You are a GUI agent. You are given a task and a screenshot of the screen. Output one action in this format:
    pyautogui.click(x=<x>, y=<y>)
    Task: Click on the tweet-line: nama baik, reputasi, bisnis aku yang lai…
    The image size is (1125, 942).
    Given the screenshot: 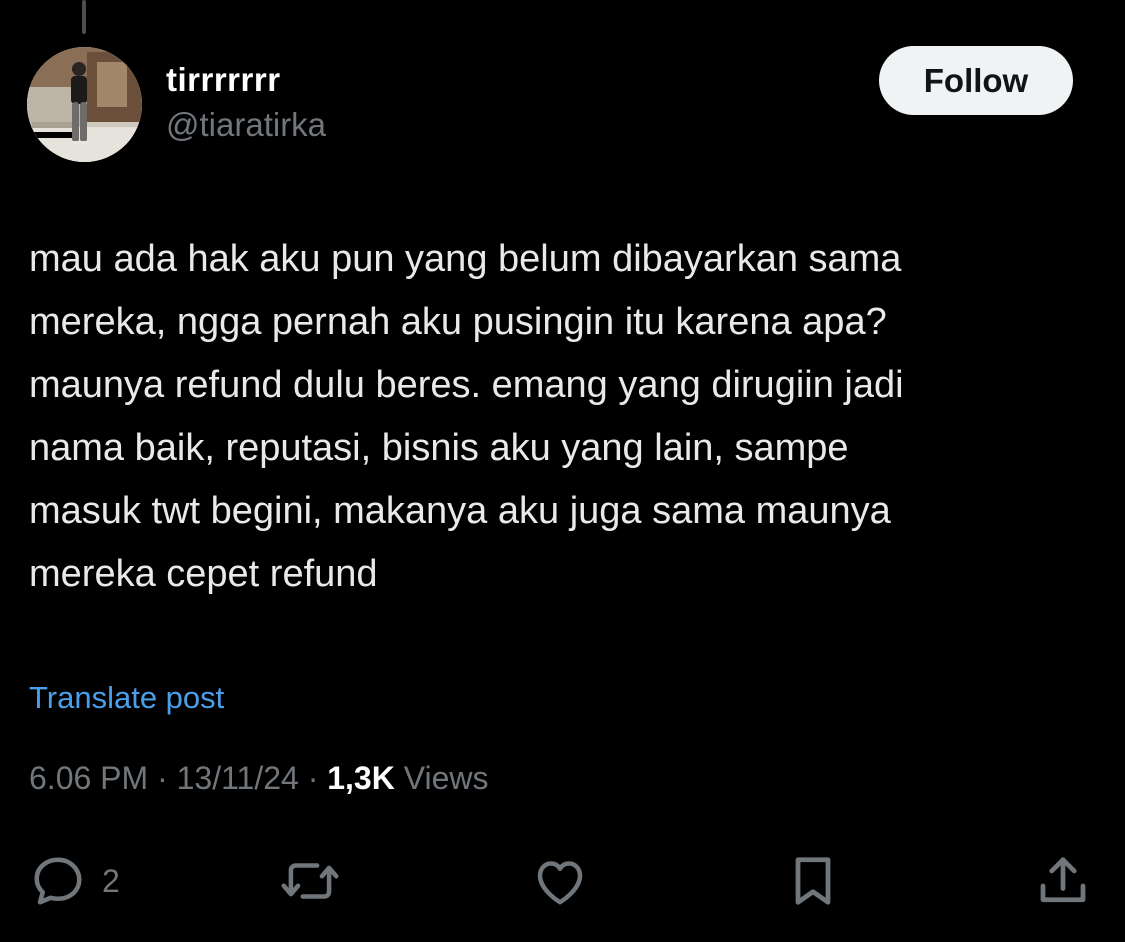 What is the action you would take?
    pyautogui.click(x=439, y=448)
    